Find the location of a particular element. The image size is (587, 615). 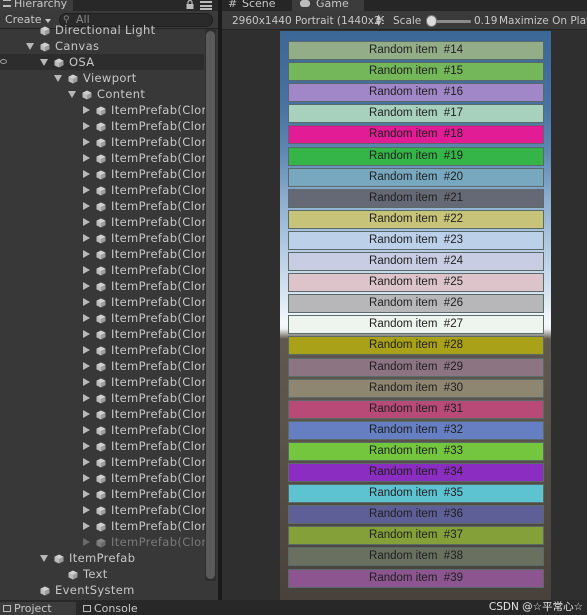

list-item: Random item #30 is located at coordinates (416, 388).